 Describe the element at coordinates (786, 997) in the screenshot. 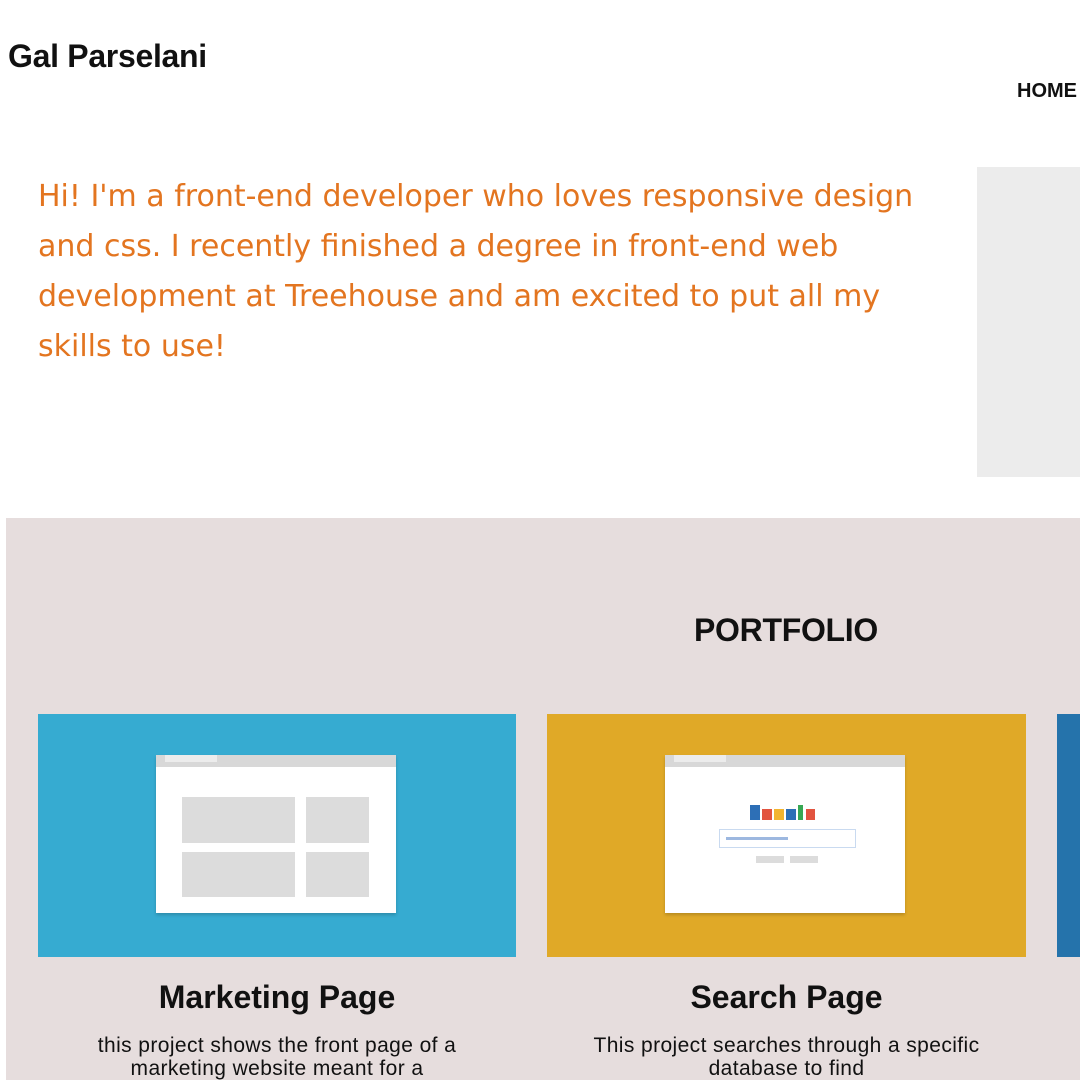

I see `project-title: Search Page` at that location.